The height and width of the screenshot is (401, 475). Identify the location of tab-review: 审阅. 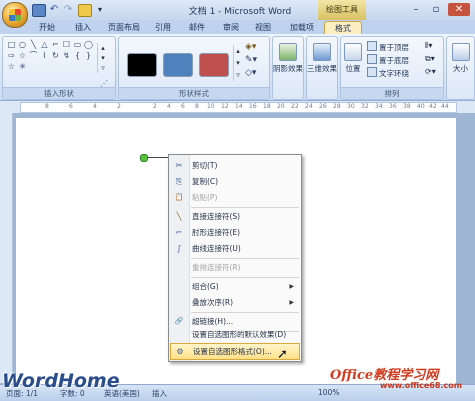
(231, 27).